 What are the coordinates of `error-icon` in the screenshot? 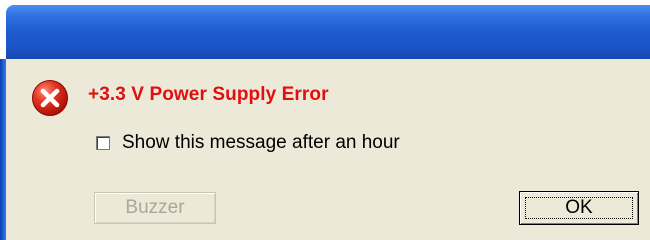 It's located at (50, 98).